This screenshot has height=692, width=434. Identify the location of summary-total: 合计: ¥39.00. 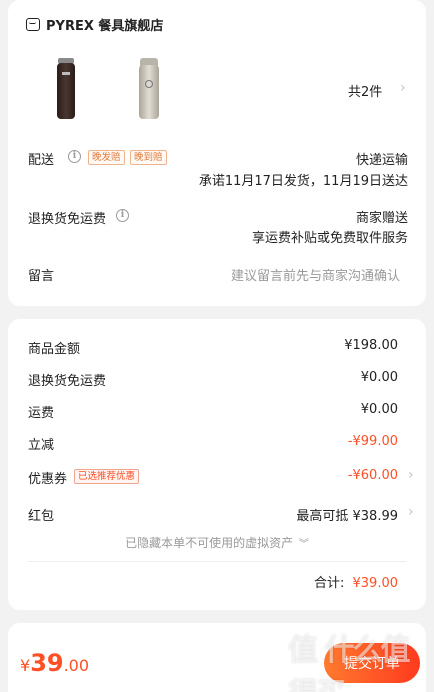
(356, 581).